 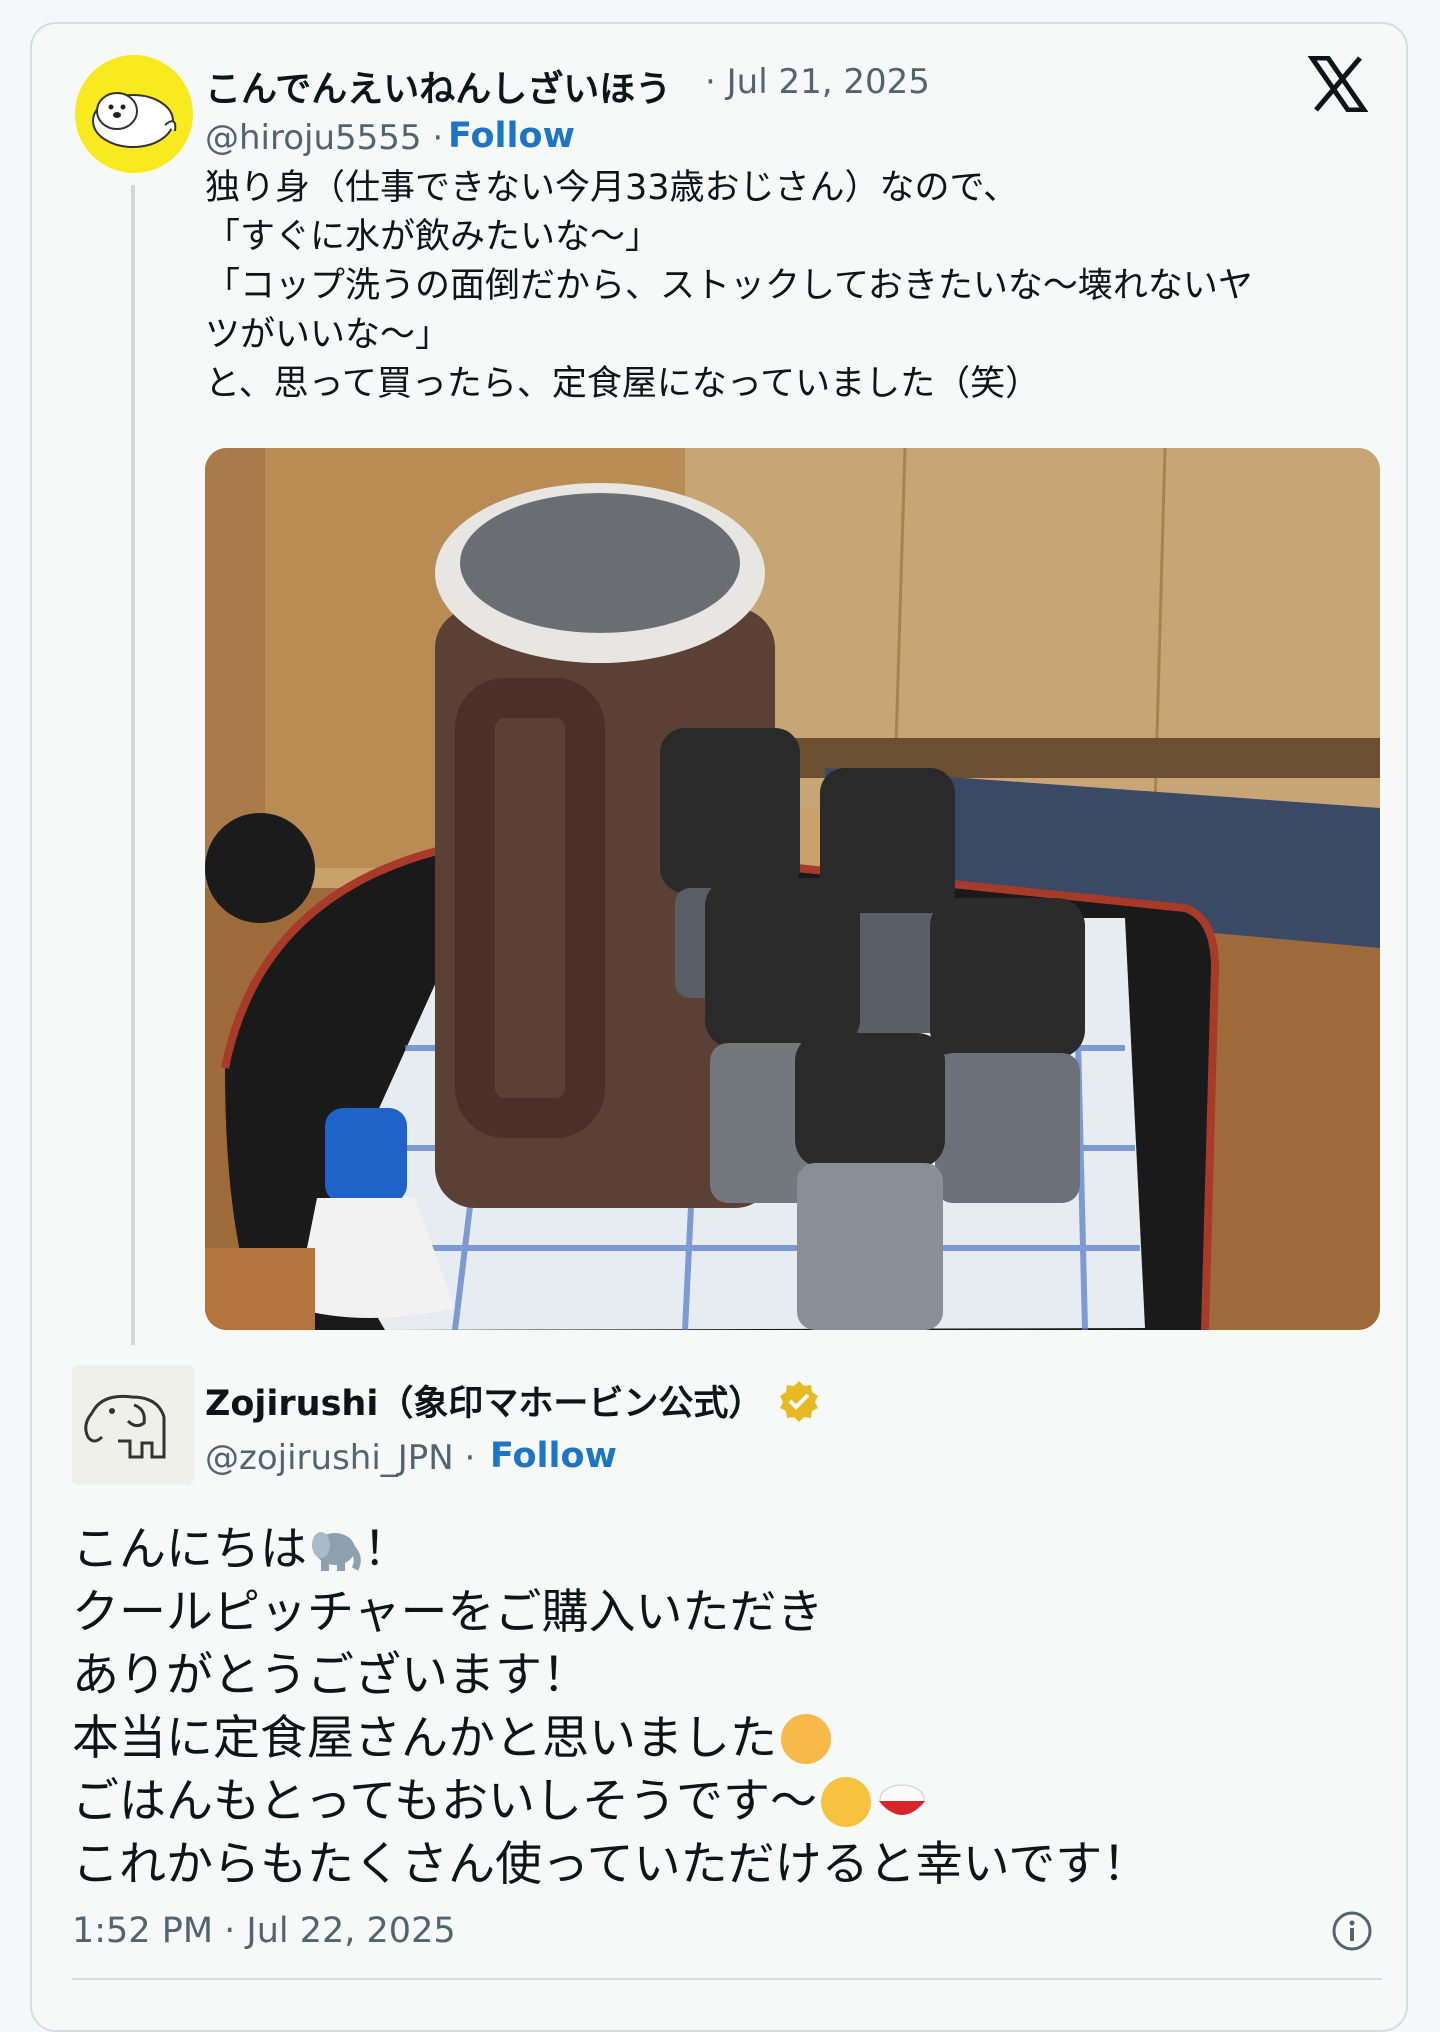 I want to click on rice-bowl-emoji-icon, so click(x=901, y=1799).